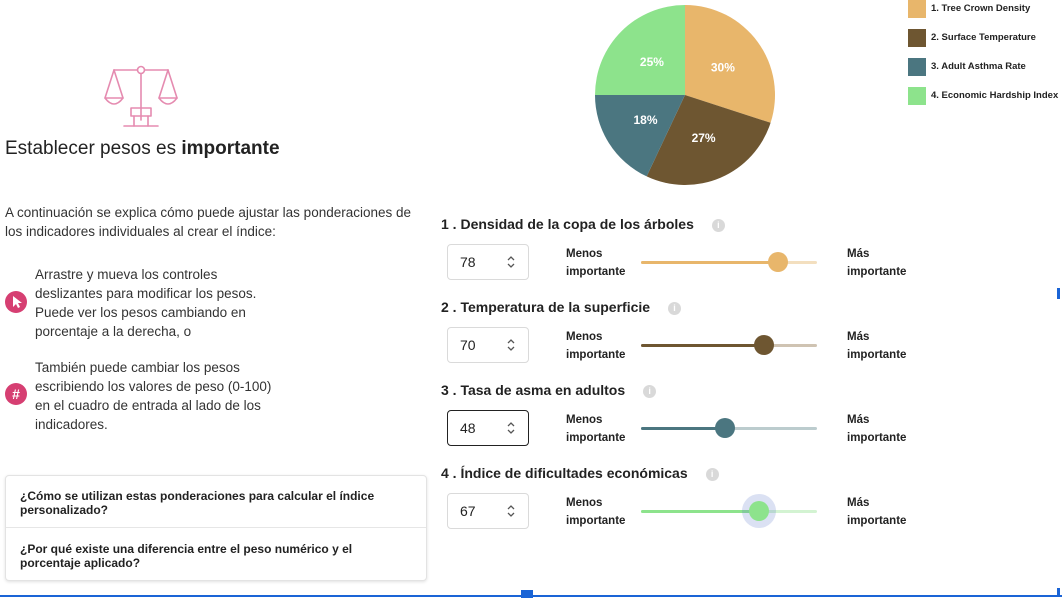 The height and width of the screenshot is (598, 1062). I want to click on weight-input-value: 78, so click(468, 262).